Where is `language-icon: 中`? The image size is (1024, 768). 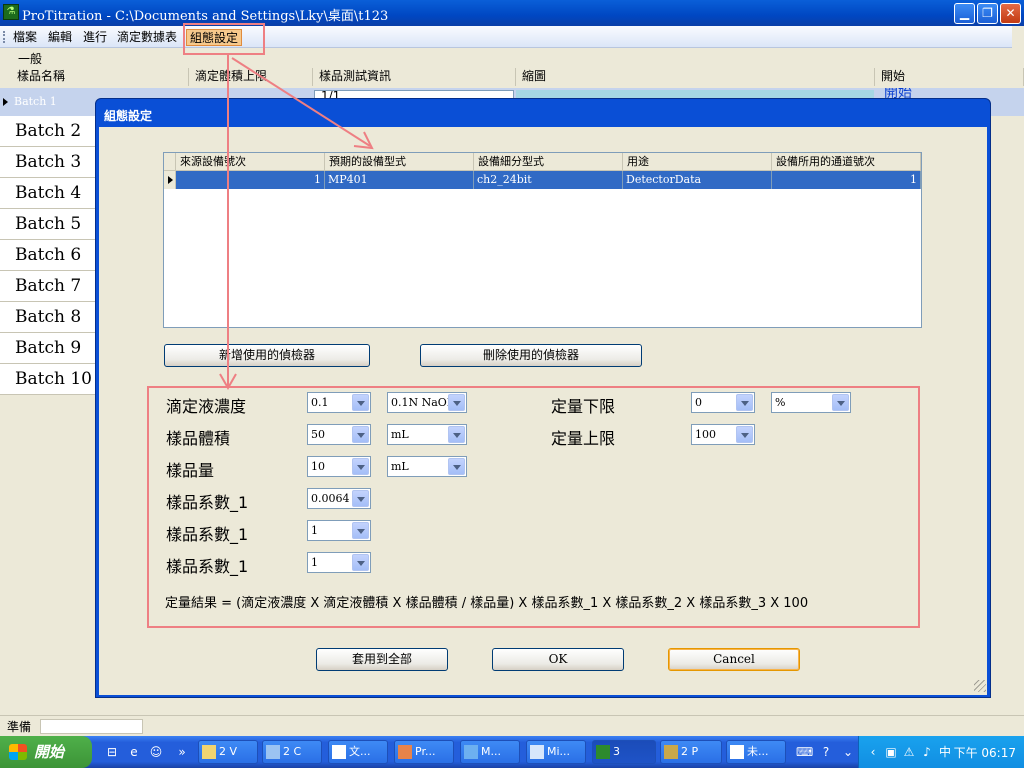
language-icon: 中 is located at coordinates (945, 752).